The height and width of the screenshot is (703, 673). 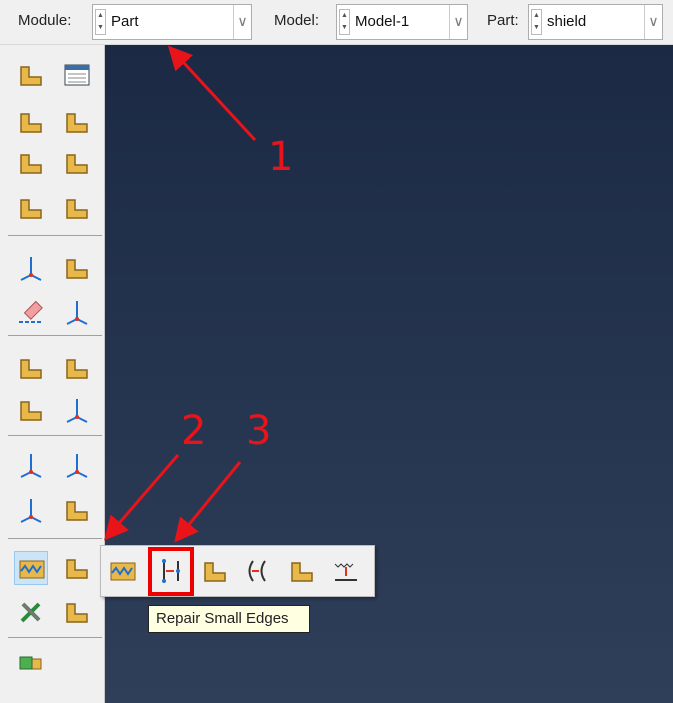 What do you see at coordinates (259, 431) in the screenshot?
I see `annotation-3: 3` at bounding box center [259, 431].